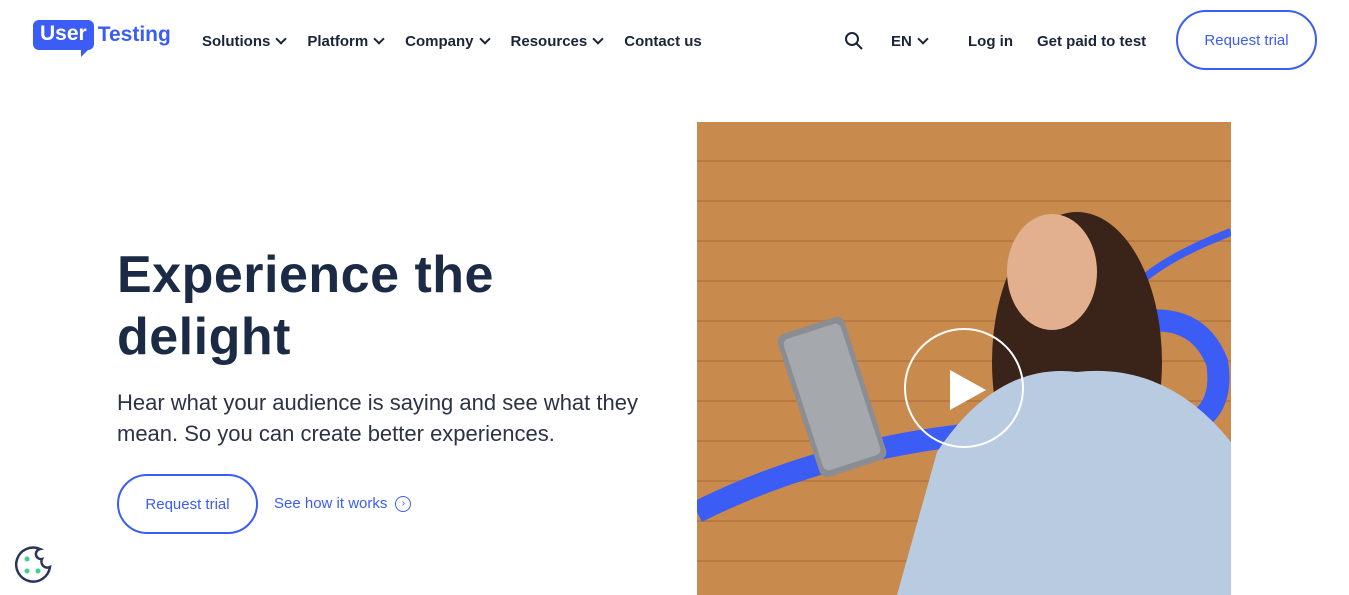 The height and width of the screenshot is (595, 1349). I want to click on menu-platform: Platform, so click(346, 41).